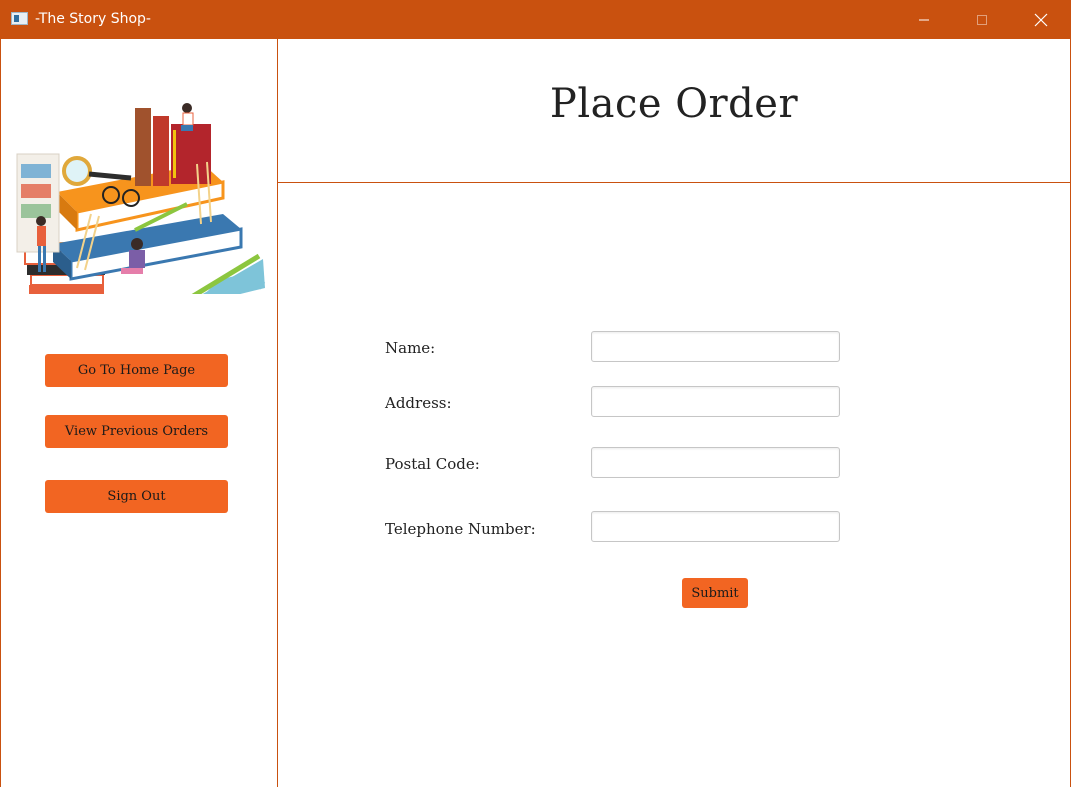  I want to click on submit-button: Submit, so click(715, 593).